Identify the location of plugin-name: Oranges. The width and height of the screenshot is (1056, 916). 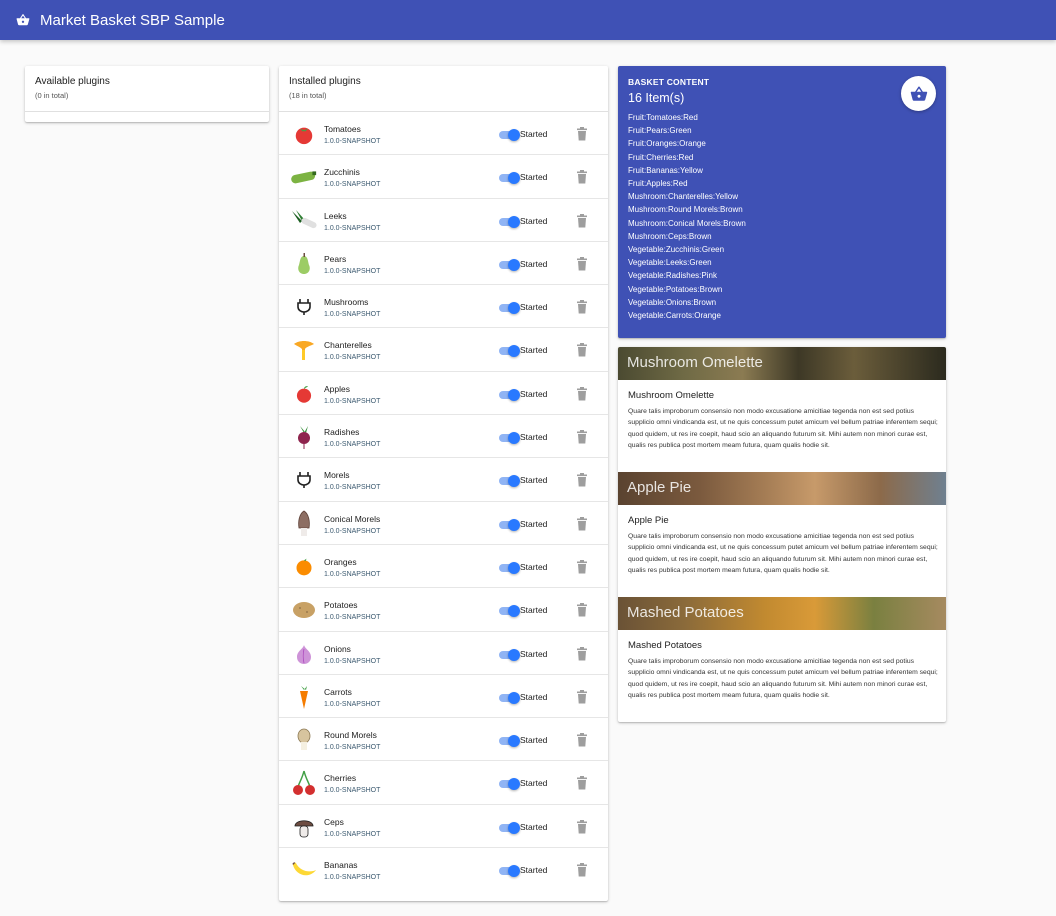
(340, 561).